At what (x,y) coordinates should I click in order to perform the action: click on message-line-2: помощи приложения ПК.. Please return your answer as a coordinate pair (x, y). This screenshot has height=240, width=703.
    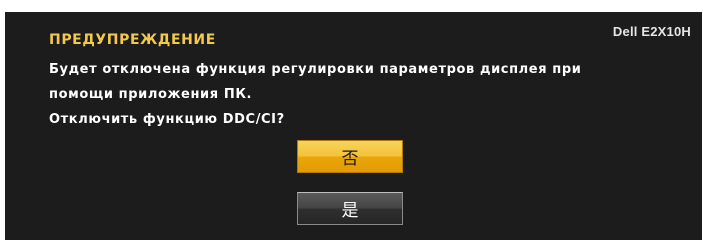
    Looking at the image, I should click on (151, 94).